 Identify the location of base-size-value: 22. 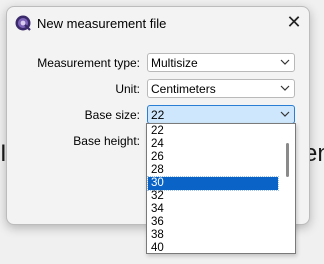
(158, 115).